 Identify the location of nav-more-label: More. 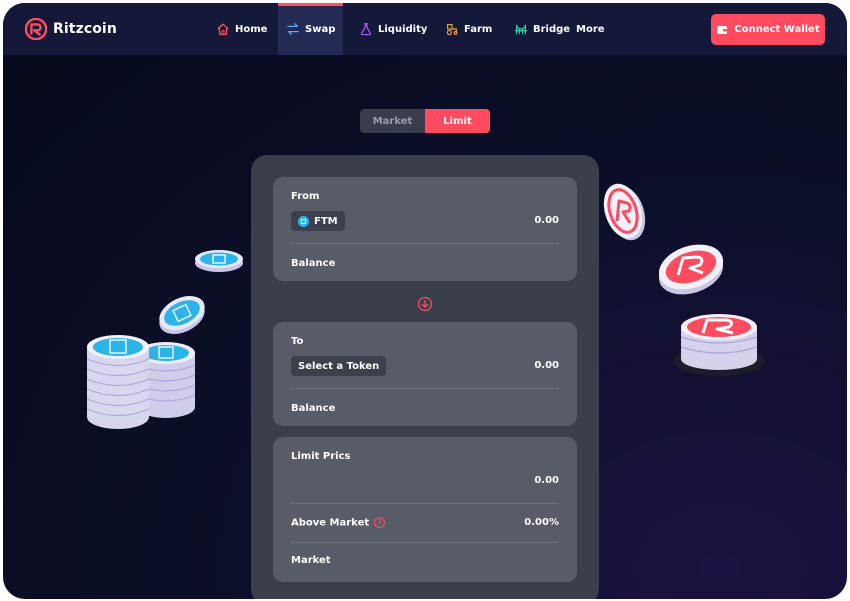
(590, 29).